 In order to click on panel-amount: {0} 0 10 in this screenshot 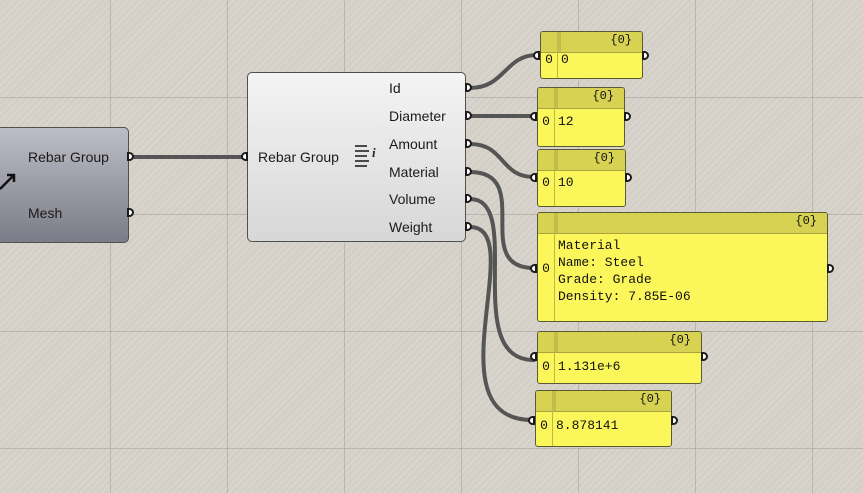, I will do `click(581, 178)`.